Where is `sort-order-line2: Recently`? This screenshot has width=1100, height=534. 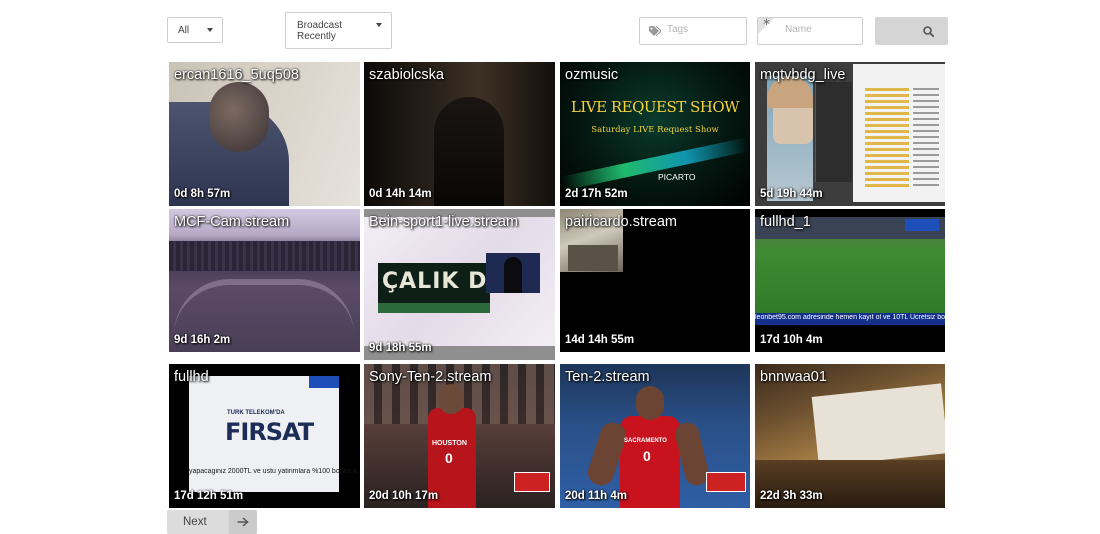 sort-order-line2: Recently is located at coordinates (316, 36).